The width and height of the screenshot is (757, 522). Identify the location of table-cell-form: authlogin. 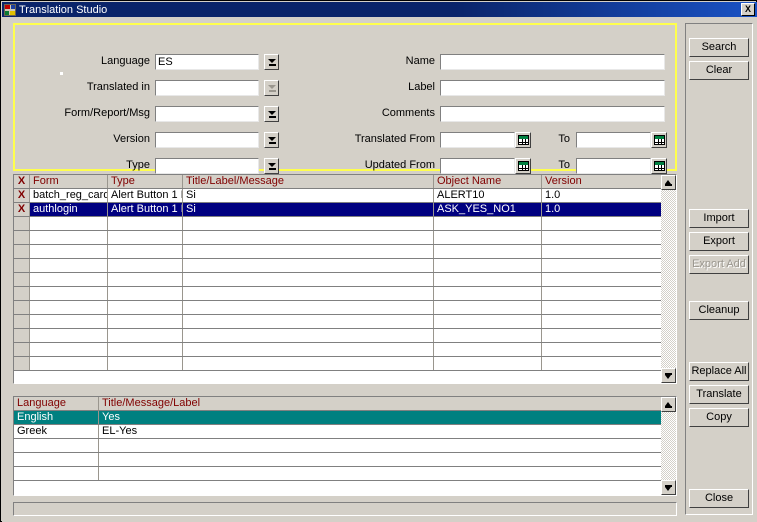
(69, 209).